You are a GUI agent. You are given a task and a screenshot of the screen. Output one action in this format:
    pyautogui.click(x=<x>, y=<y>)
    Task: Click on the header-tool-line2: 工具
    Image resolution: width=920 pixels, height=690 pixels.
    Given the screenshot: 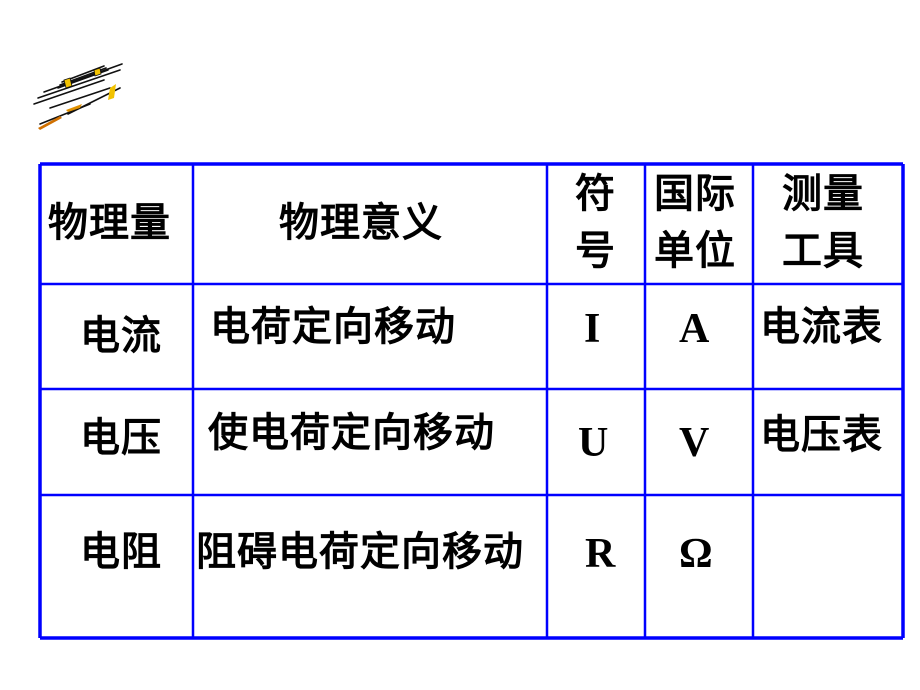 What is the action you would take?
    pyautogui.click(x=823, y=251)
    